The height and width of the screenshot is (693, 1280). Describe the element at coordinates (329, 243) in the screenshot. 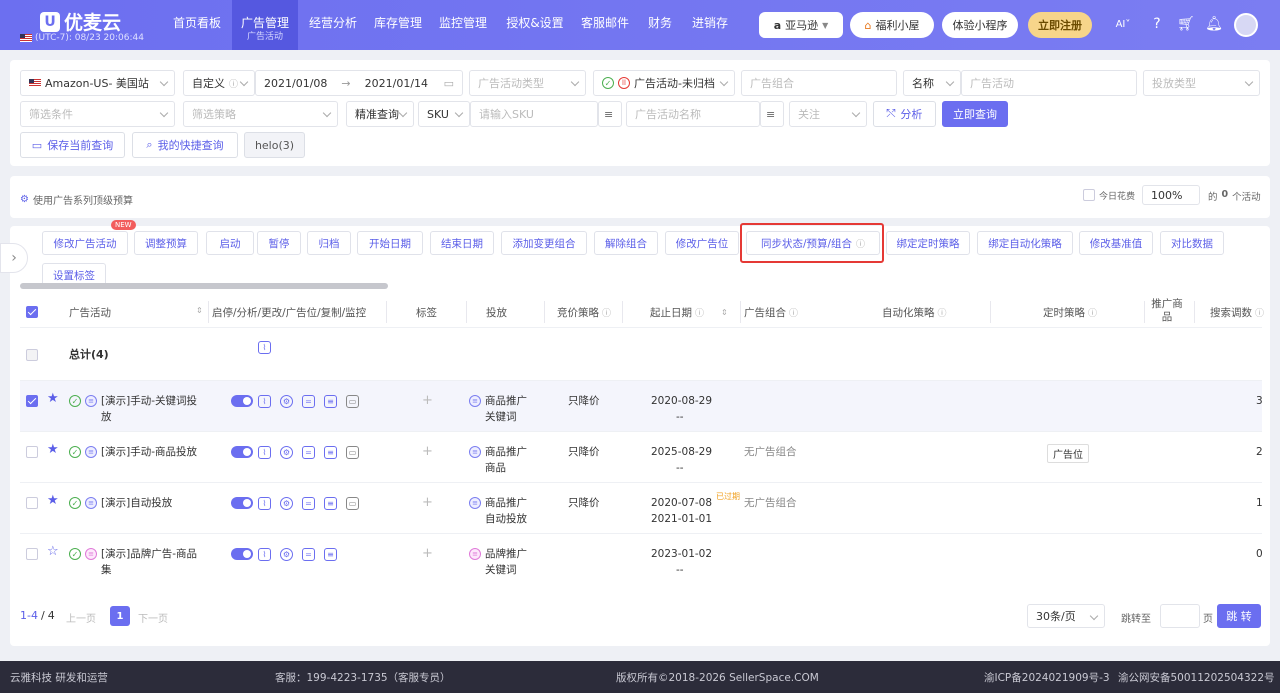

I see `archive-button: 归档` at that location.